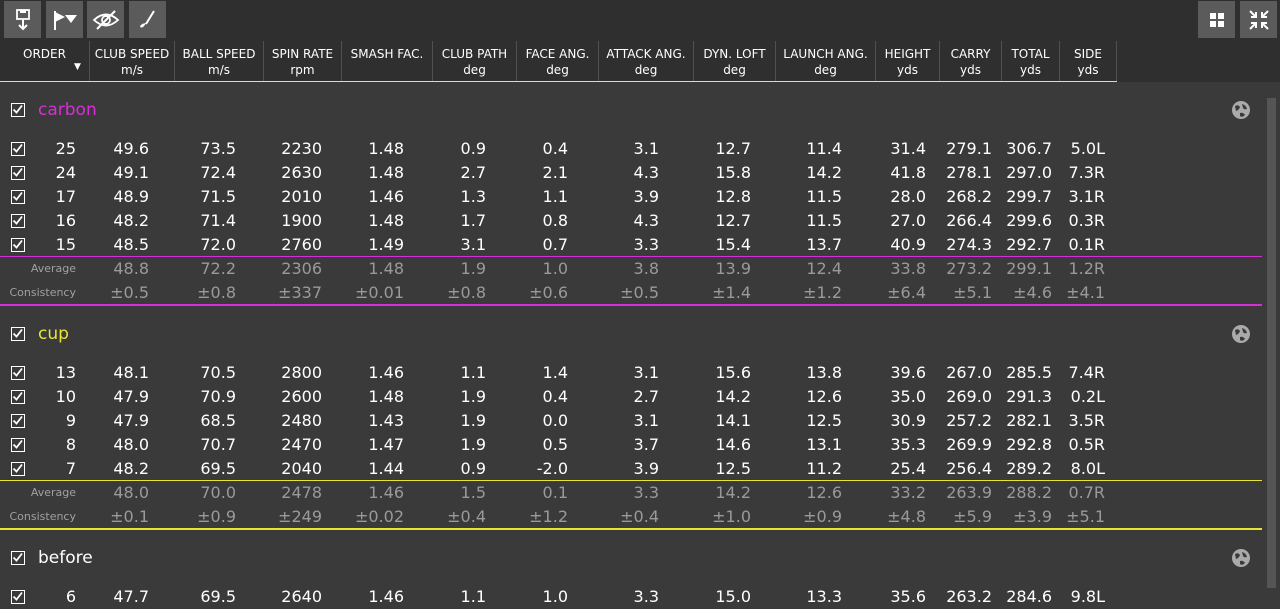 Image resolution: width=1280 pixels, height=609 pixels. I want to click on column-unit: rpm, so click(302, 70).